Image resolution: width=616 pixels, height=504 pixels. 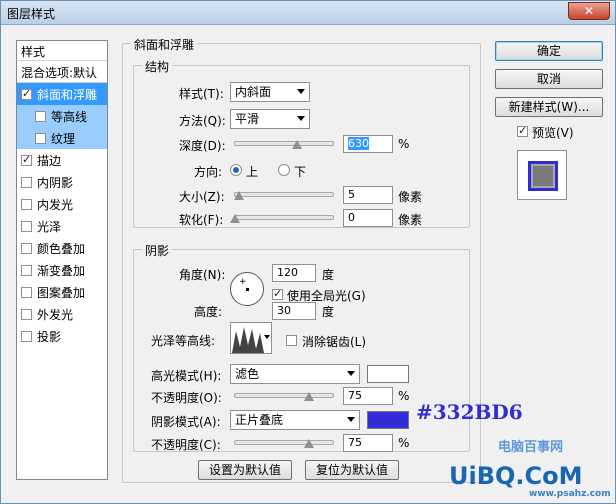 What do you see at coordinates (410, 220) in the screenshot?
I see `soften-unit: 像素` at bounding box center [410, 220].